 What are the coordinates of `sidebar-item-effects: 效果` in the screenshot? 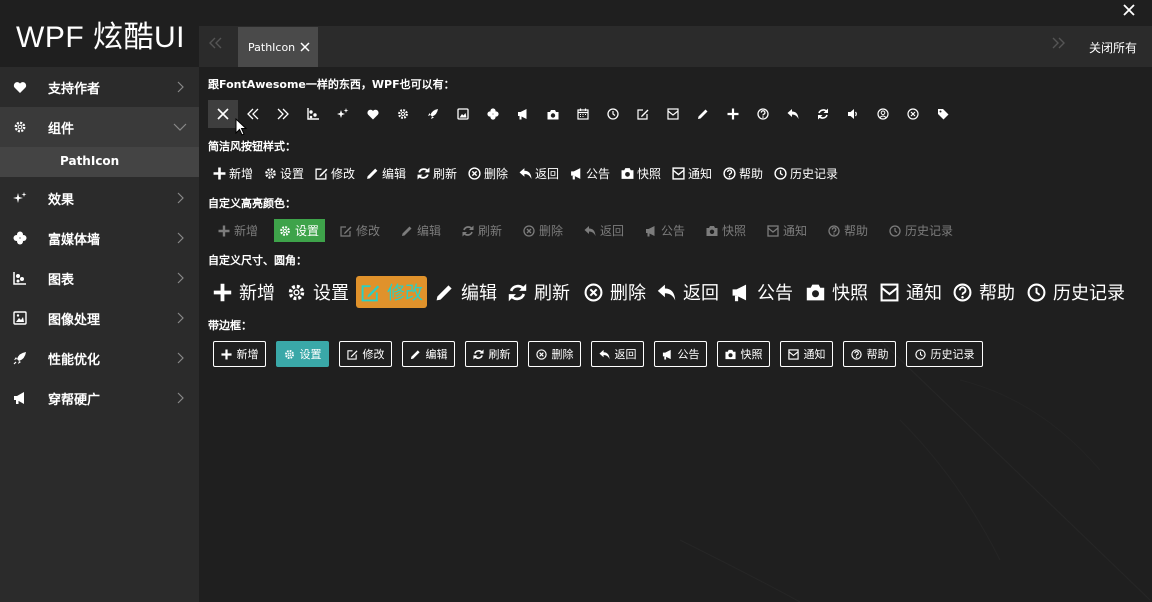 It's located at (99, 198).